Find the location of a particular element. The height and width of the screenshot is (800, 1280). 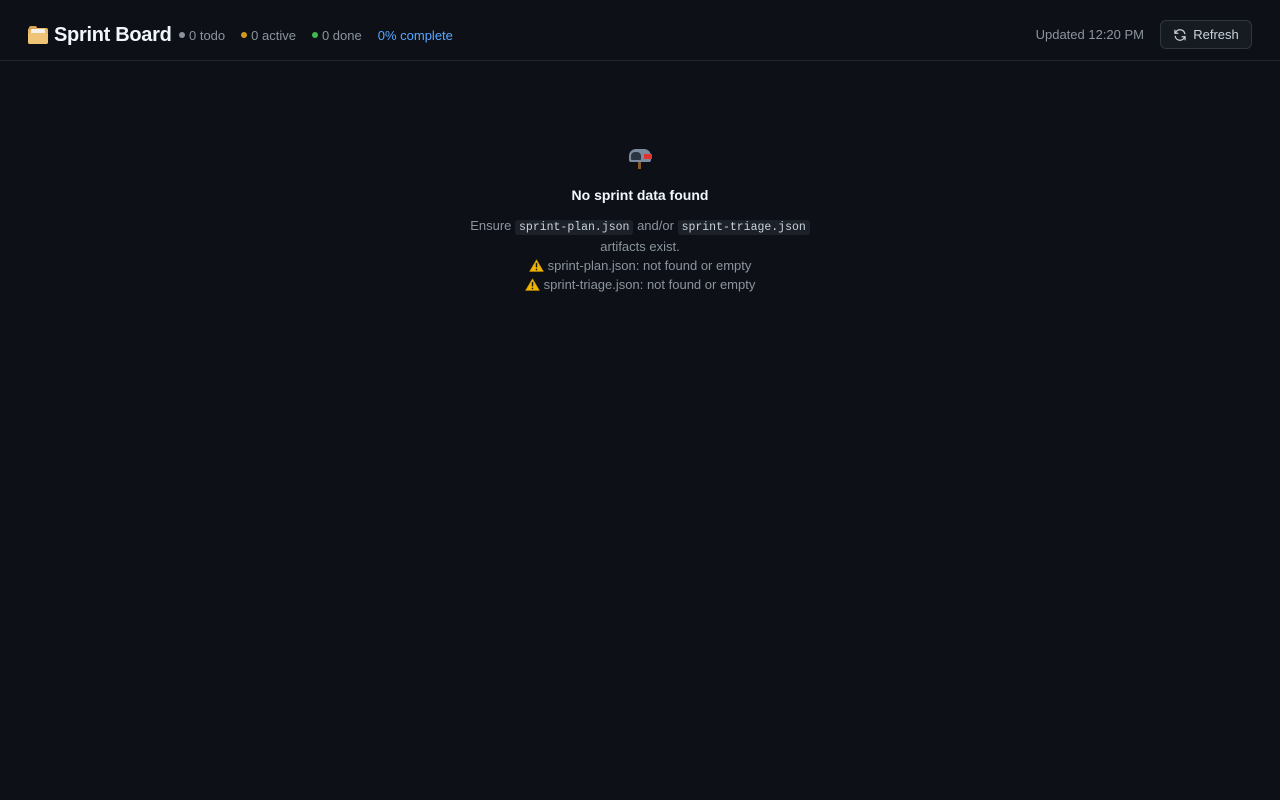

warning-item: sprint-triage.json: not found or empty is located at coordinates (640, 284).